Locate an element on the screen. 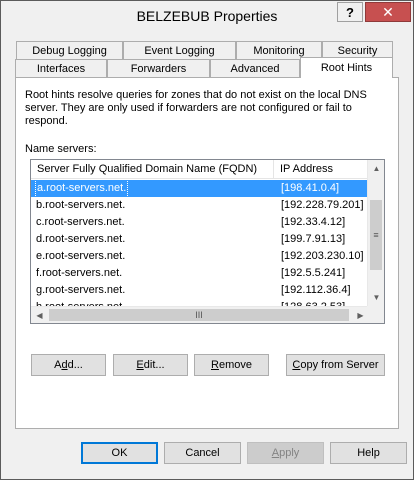 The height and width of the screenshot is (480, 414). list-item: c.root-servers.net. [192.33.4.12] is located at coordinates (200, 222).